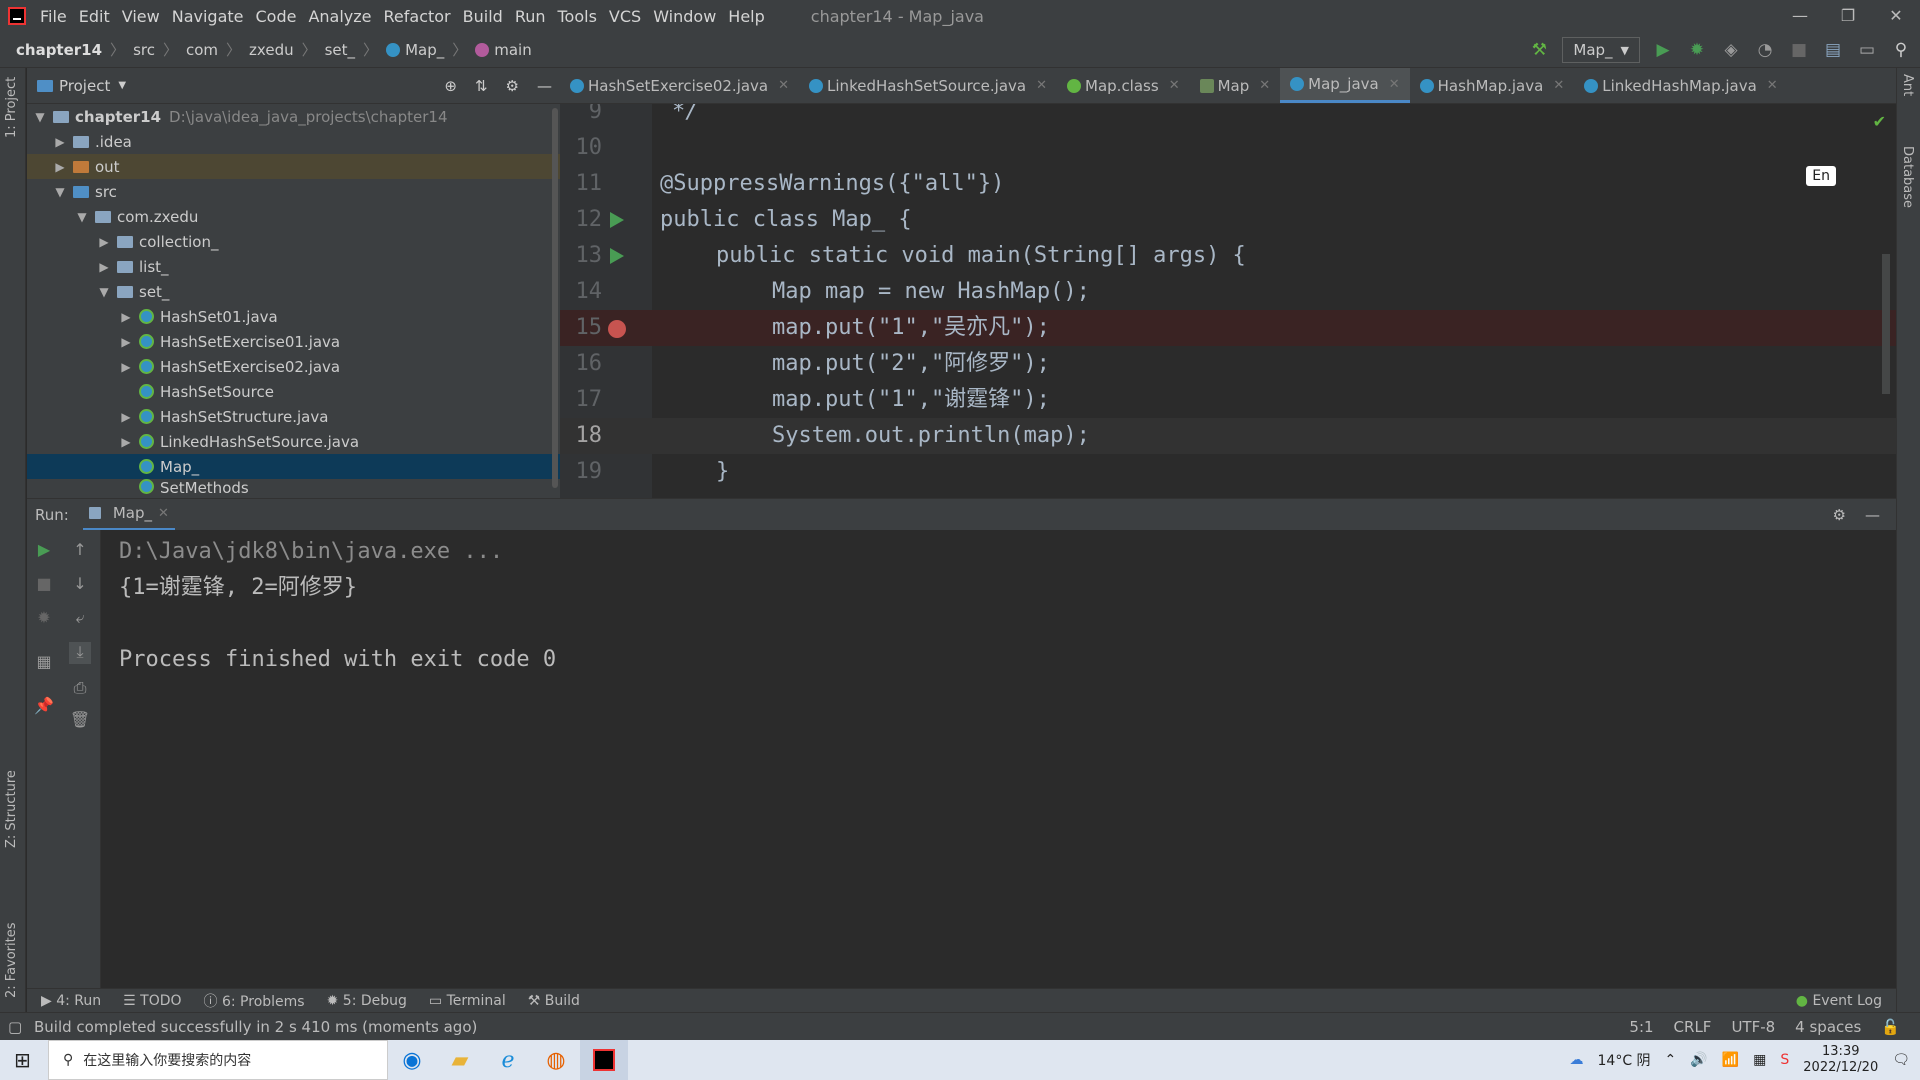  I want to click on tree-item-package: ▼ com.zxedu, so click(293, 216).